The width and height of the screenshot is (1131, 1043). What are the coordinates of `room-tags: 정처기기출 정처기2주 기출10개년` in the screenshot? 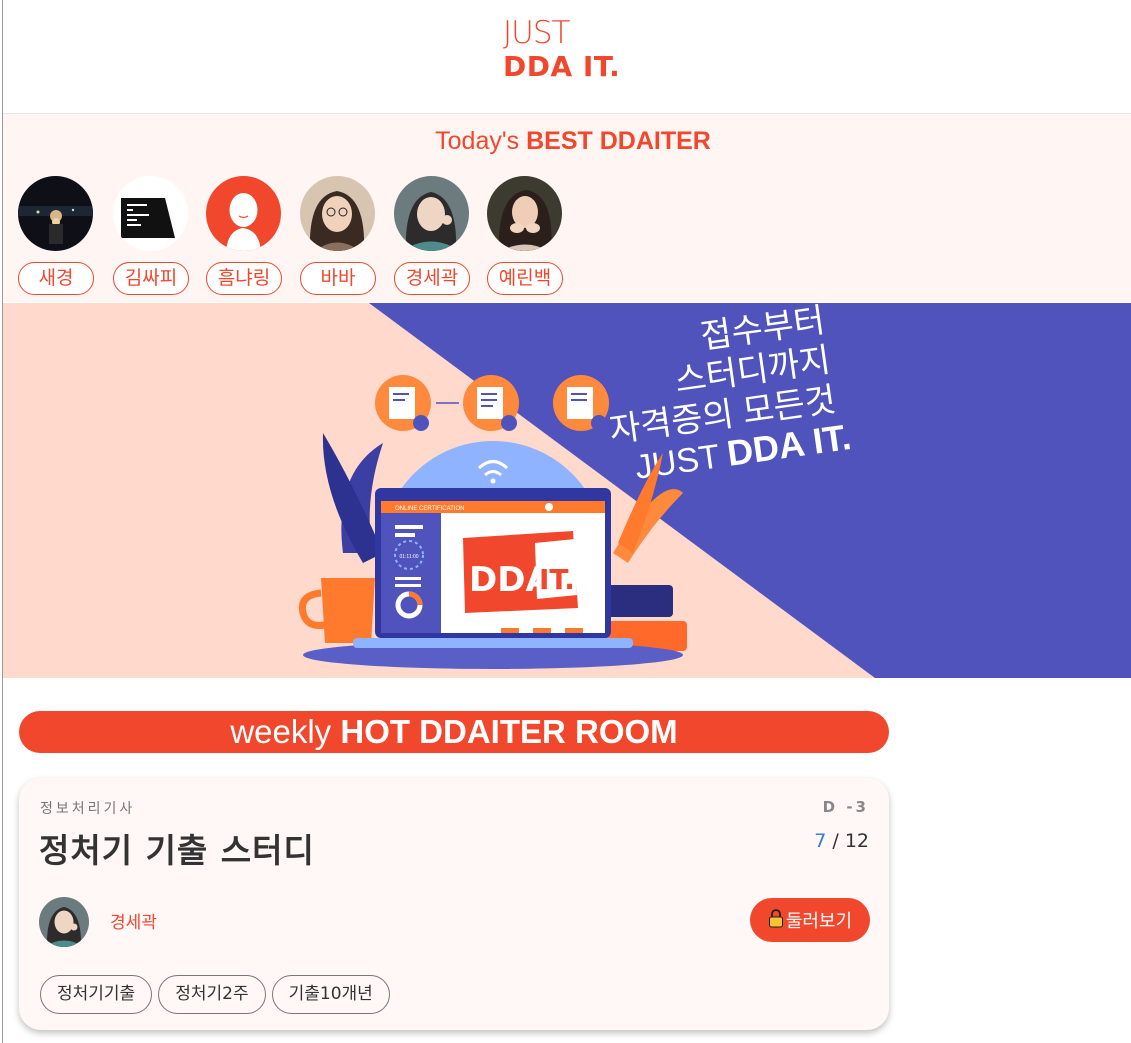 It's located at (215, 994).